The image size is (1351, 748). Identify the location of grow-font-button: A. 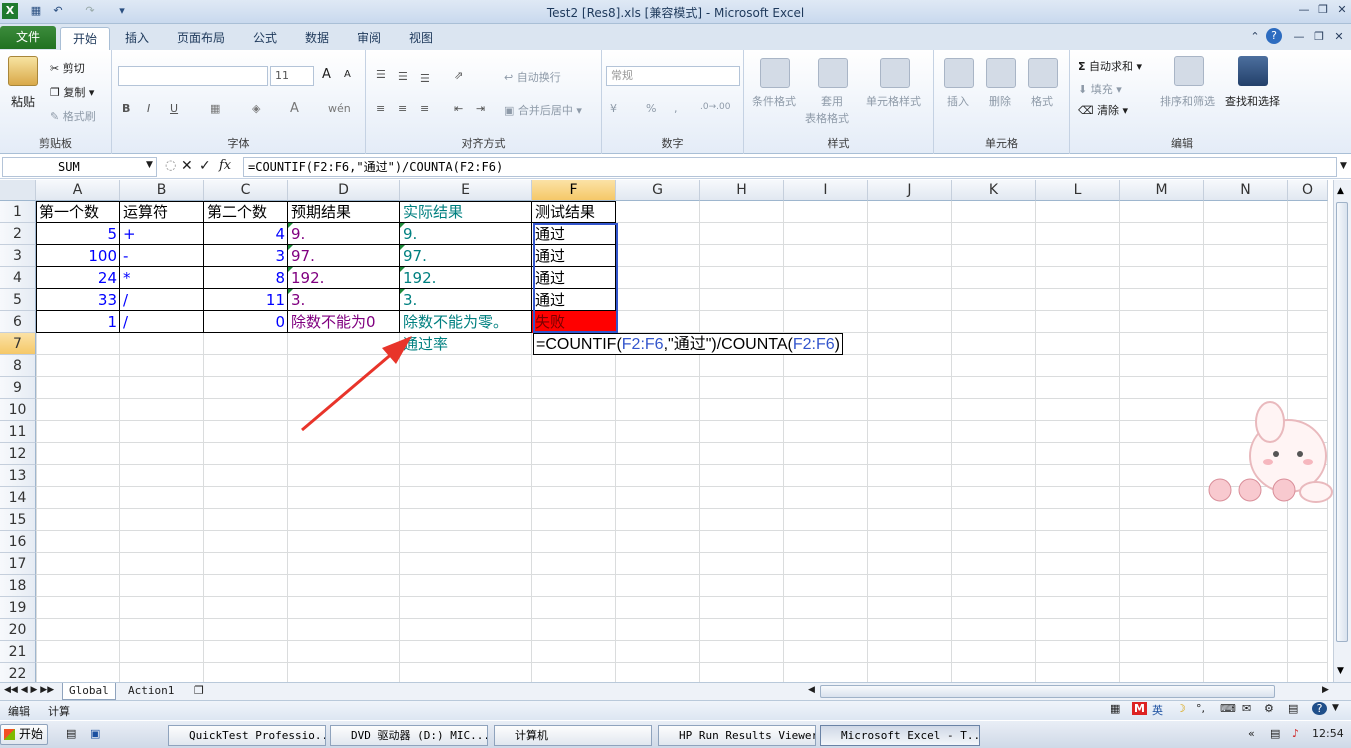
(326, 74).